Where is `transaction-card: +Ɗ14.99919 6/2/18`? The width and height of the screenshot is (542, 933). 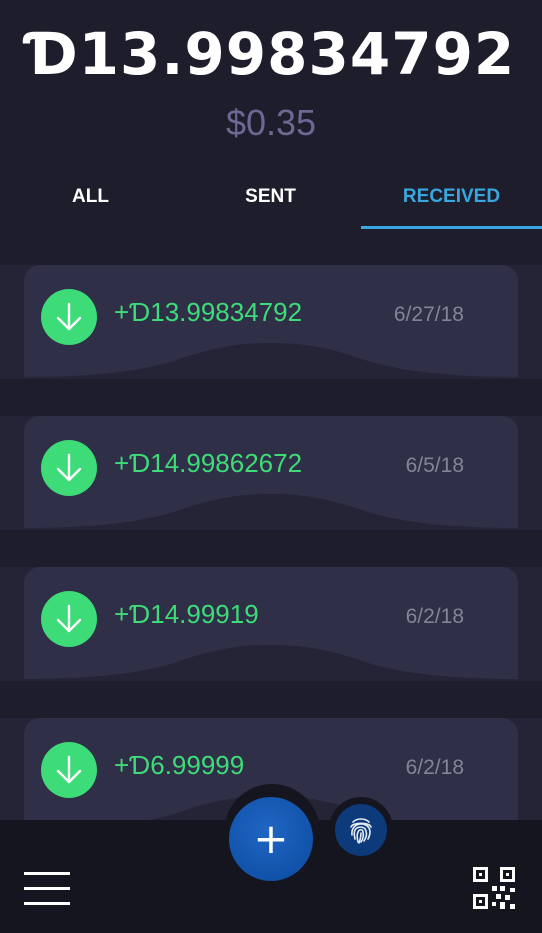
transaction-card: +Ɗ14.99919 6/2/18 is located at coordinates (271, 624).